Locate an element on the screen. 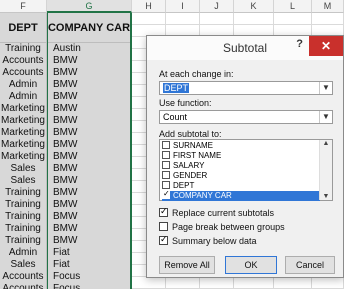 This screenshot has height=289, width=344. page-break-checkbox is located at coordinates (163, 227).